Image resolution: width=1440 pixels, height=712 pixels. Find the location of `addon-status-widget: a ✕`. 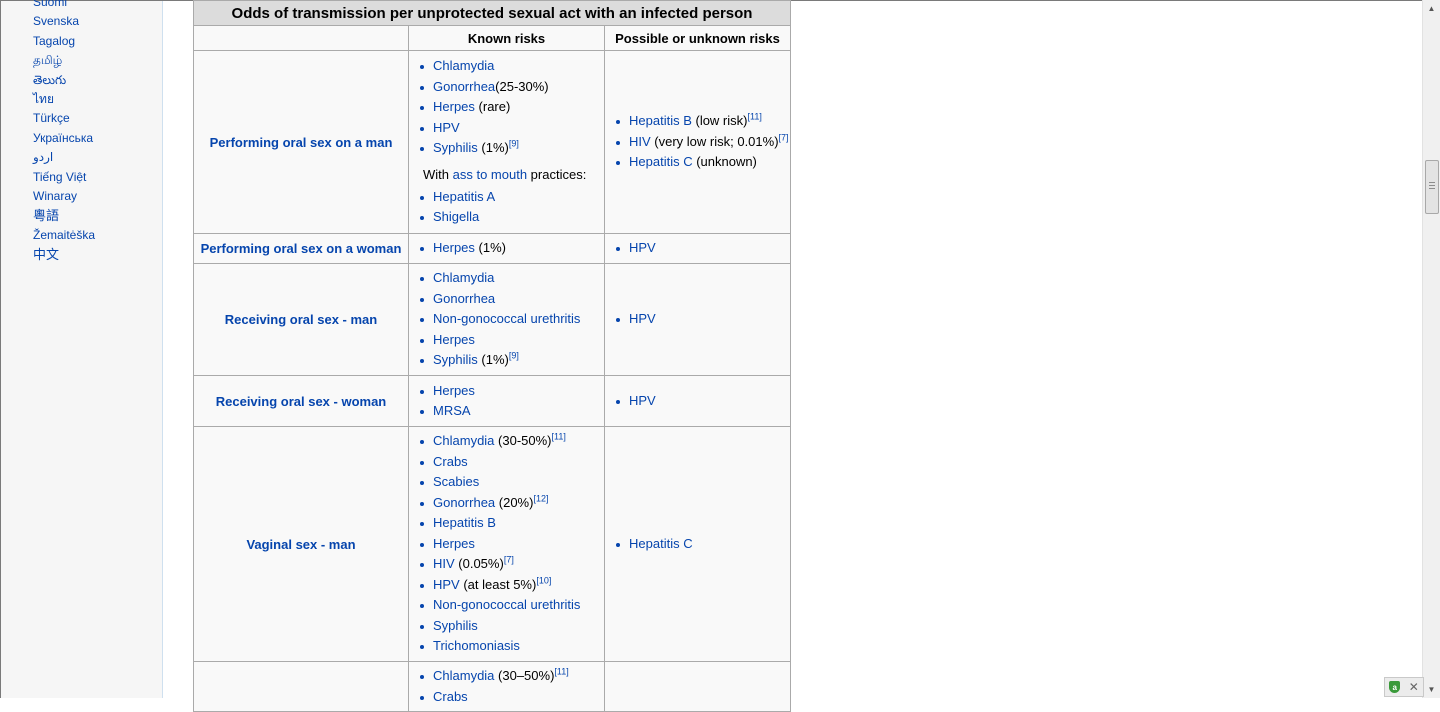

addon-status-widget: a ✕ is located at coordinates (1404, 687).